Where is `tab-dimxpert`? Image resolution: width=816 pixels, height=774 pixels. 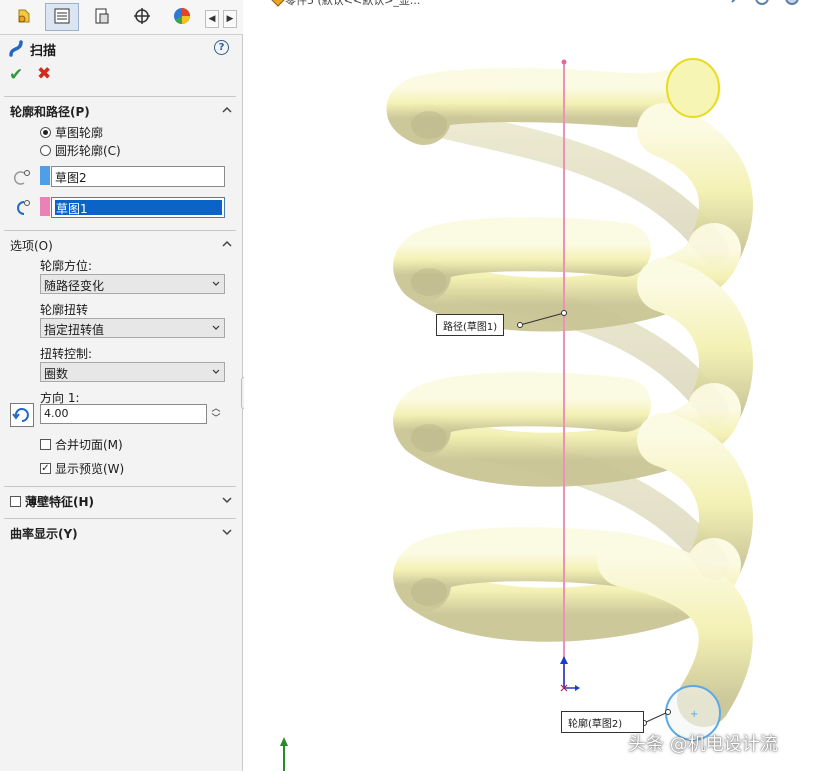 tab-dimxpert is located at coordinates (142, 17).